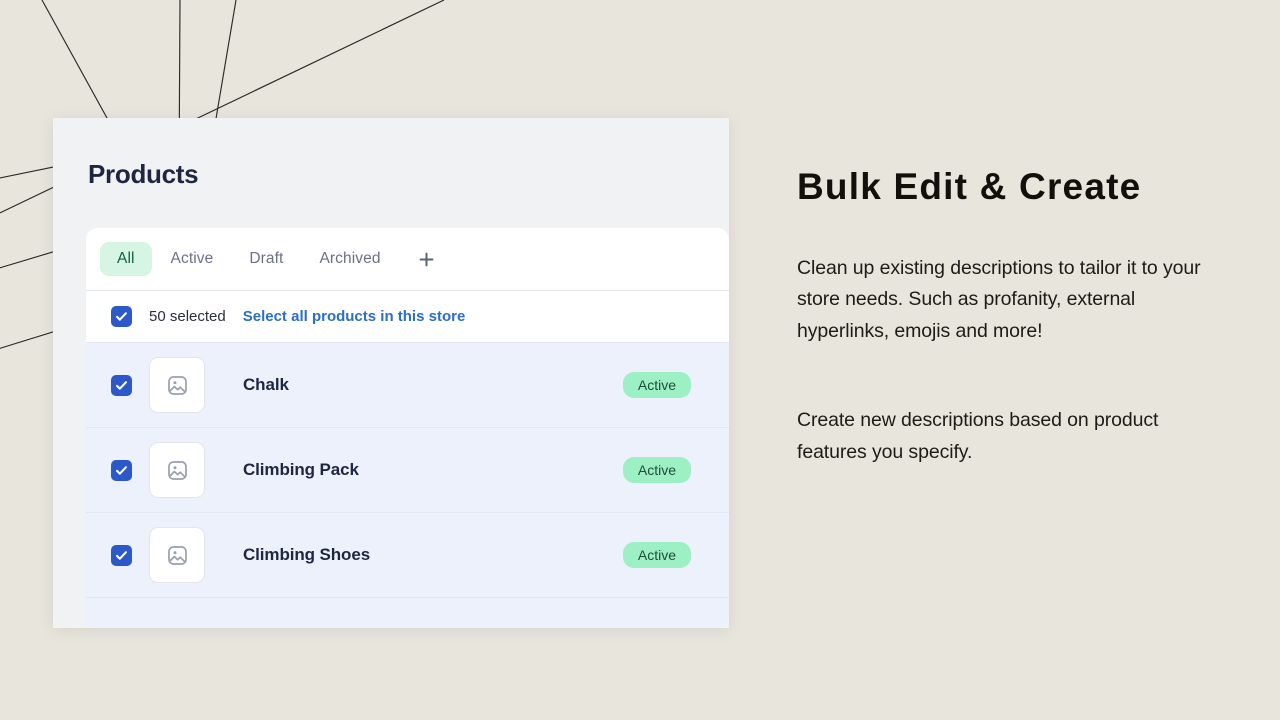 This screenshot has height=720, width=1280. What do you see at coordinates (407, 259) in the screenshot?
I see `tab-bar: All Active Draft Archived` at bounding box center [407, 259].